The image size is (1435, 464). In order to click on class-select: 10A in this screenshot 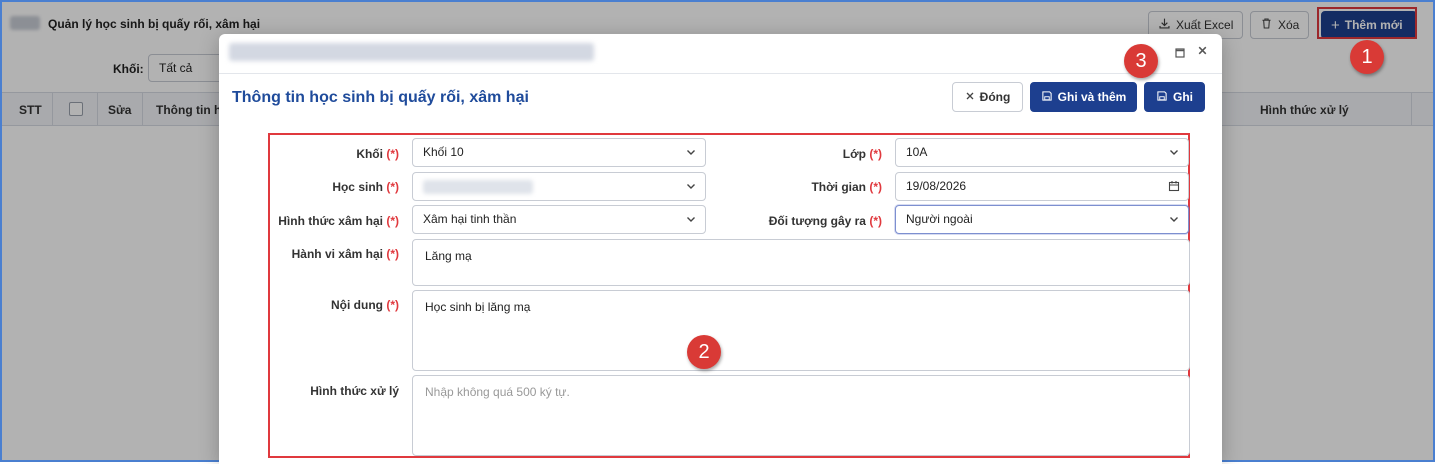, I will do `click(1042, 152)`.